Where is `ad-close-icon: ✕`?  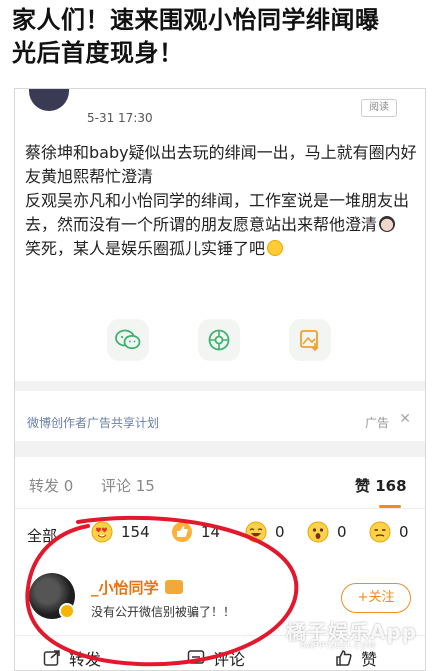 ad-close-icon: ✕ is located at coordinates (405, 419).